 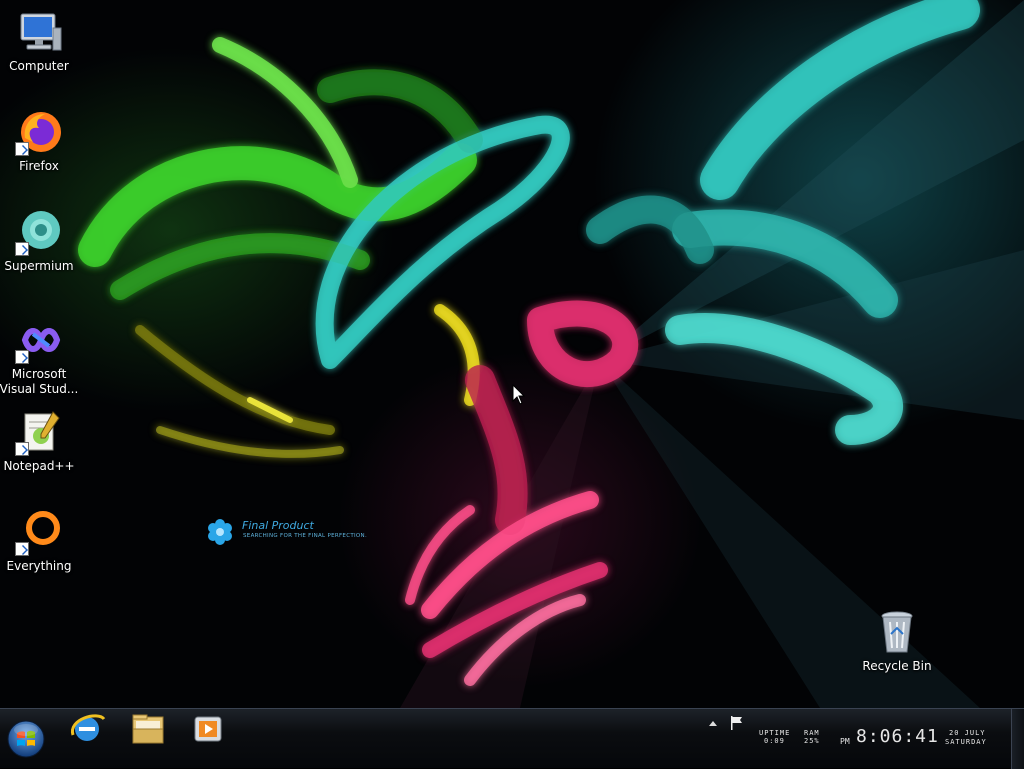 I want to click on desktop-icon-label: Firefox, so click(x=39, y=166).